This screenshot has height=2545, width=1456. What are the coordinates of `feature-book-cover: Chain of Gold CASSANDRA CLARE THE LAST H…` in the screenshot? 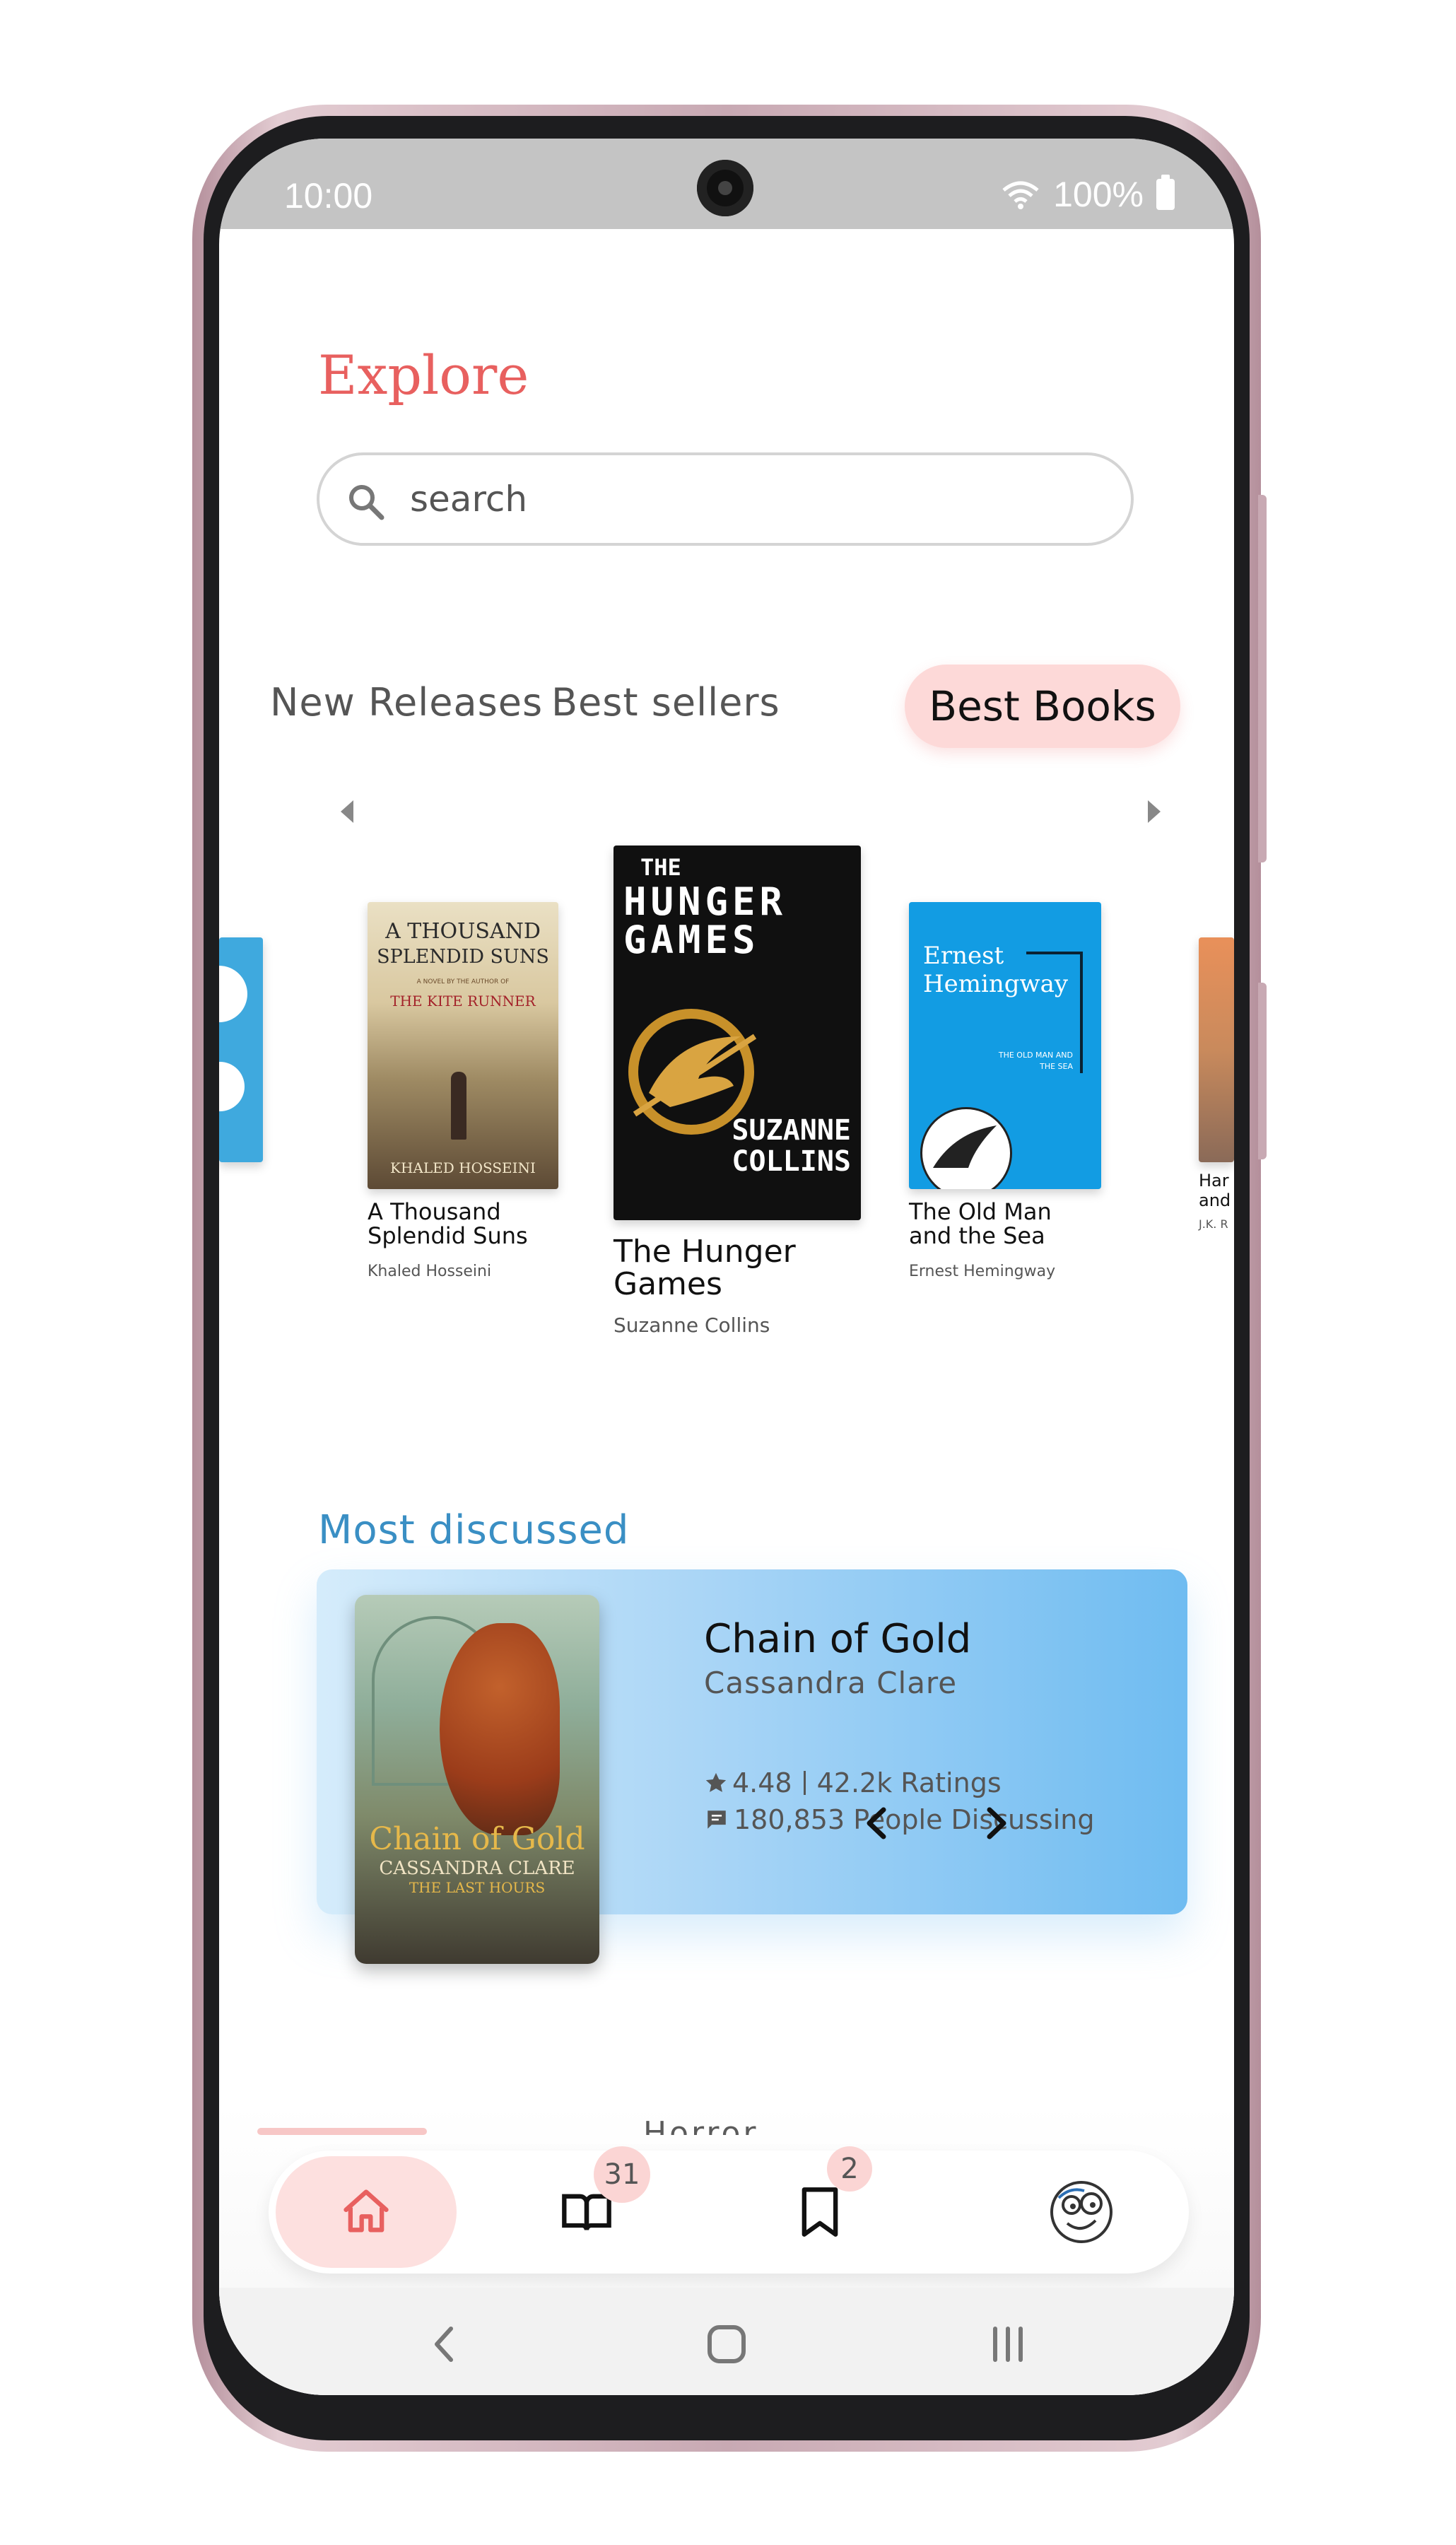 It's located at (477, 1779).